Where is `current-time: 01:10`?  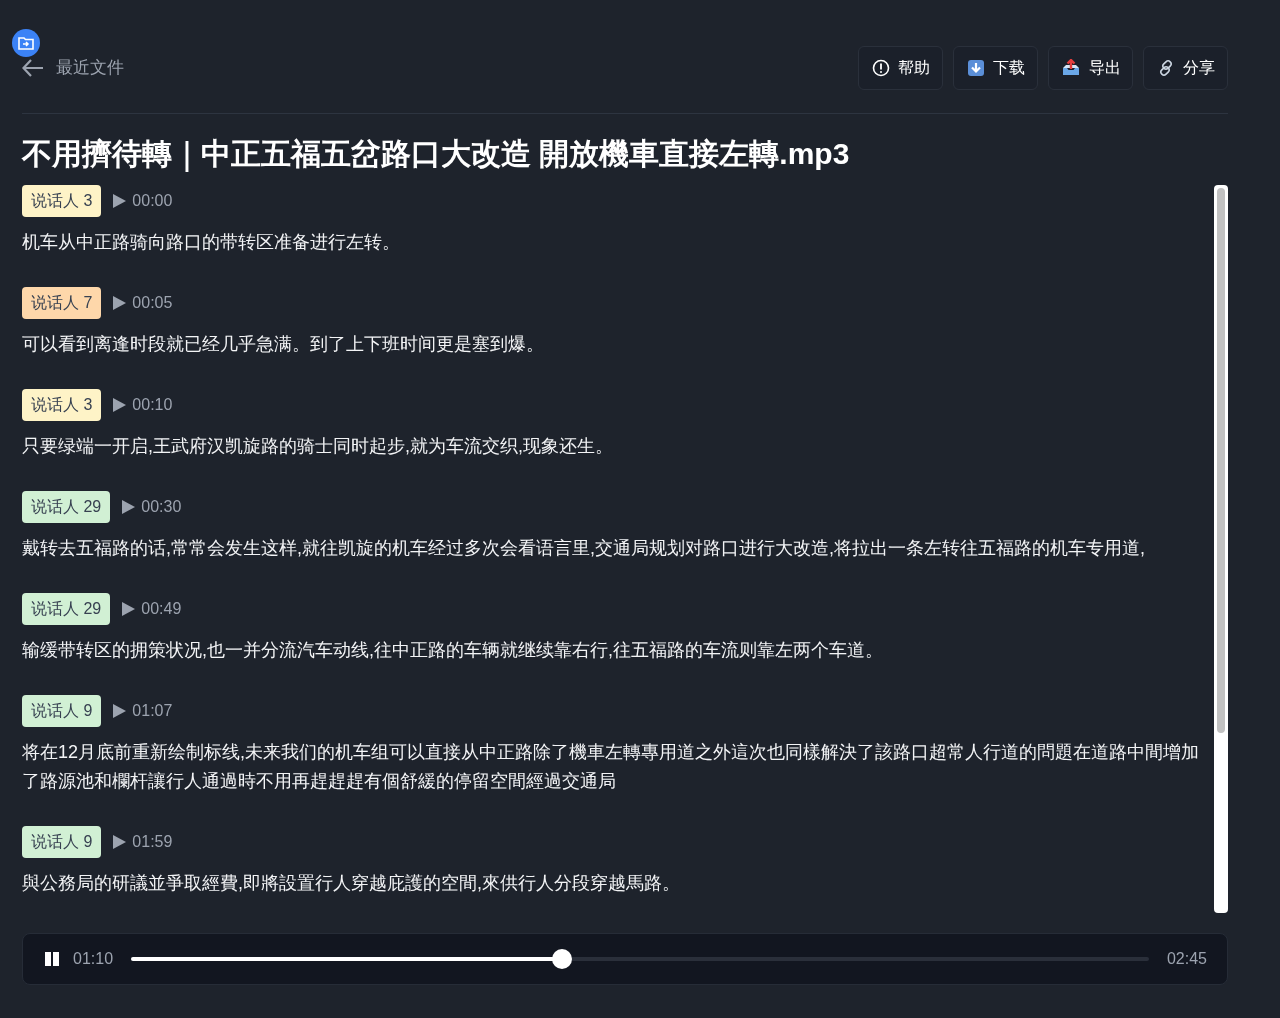 current-time: 01:10 is located at coordinates (93, 959).